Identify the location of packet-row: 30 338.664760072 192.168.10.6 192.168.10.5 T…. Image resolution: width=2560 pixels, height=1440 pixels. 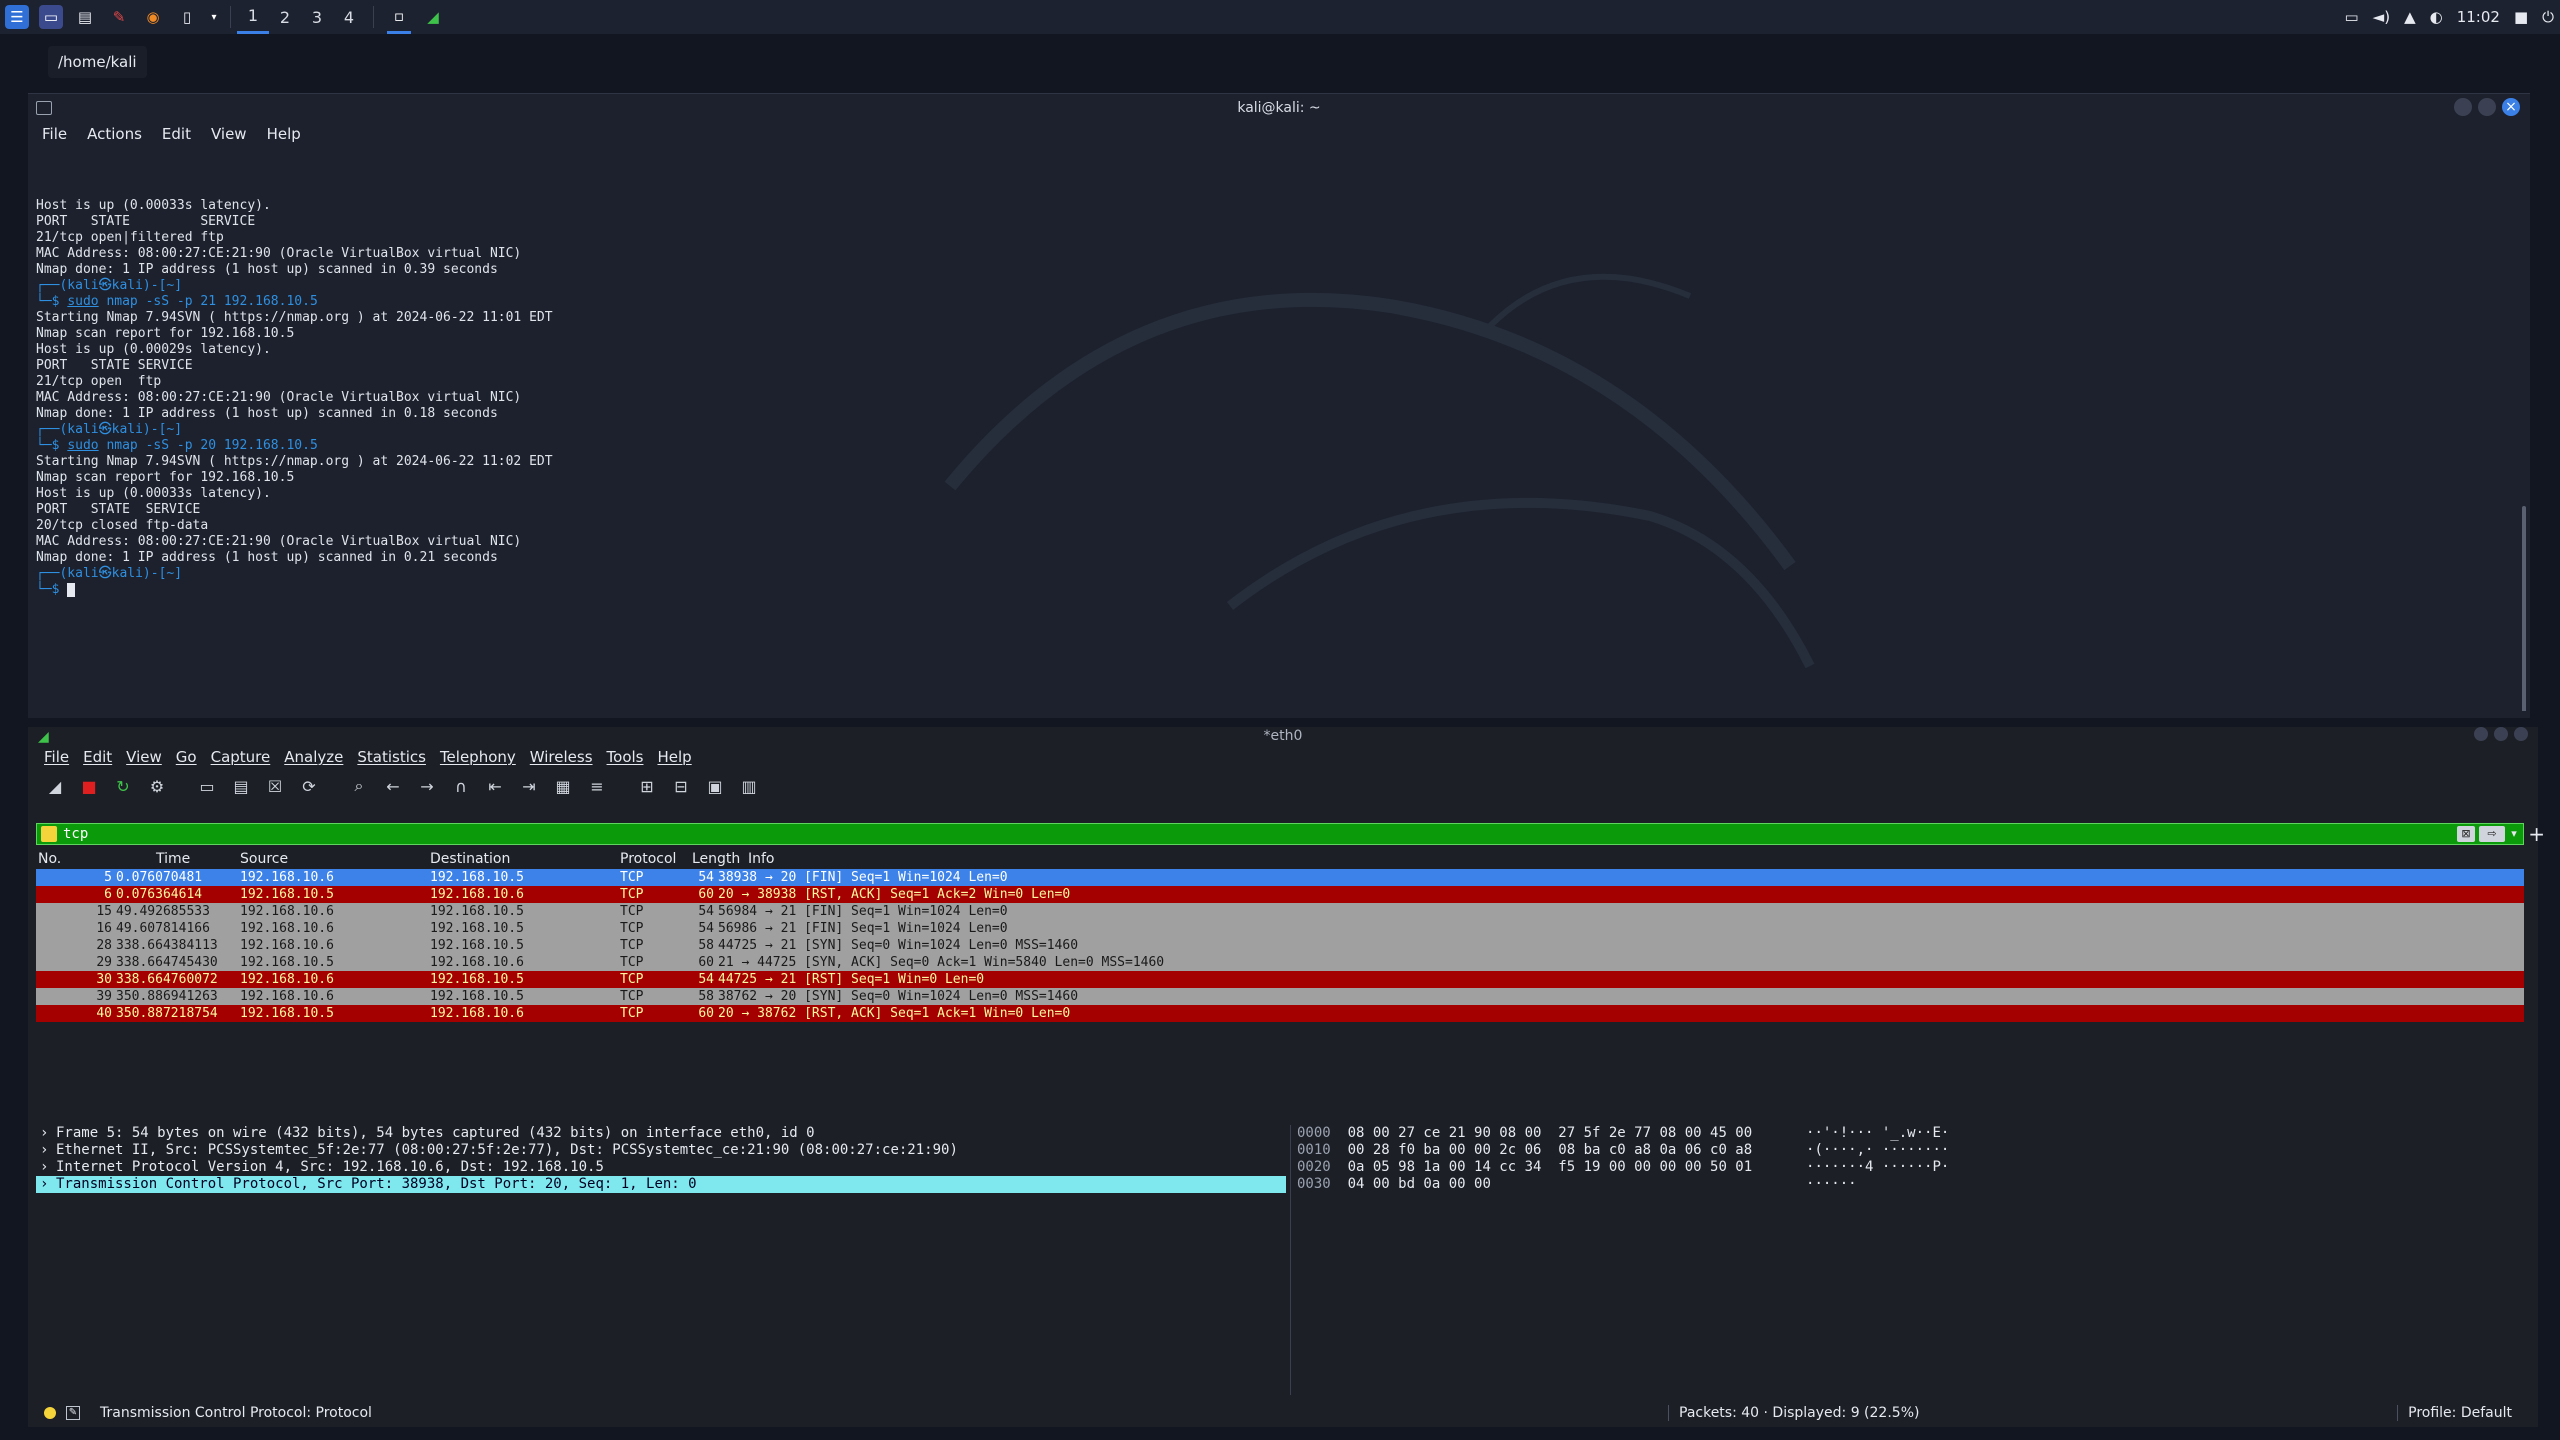
(1280, 979).